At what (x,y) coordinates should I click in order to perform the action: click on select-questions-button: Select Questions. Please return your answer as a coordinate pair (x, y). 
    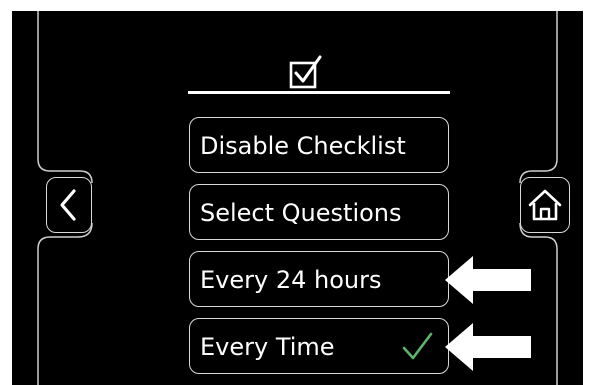
    Looking at the image, I should click on (319, 212).